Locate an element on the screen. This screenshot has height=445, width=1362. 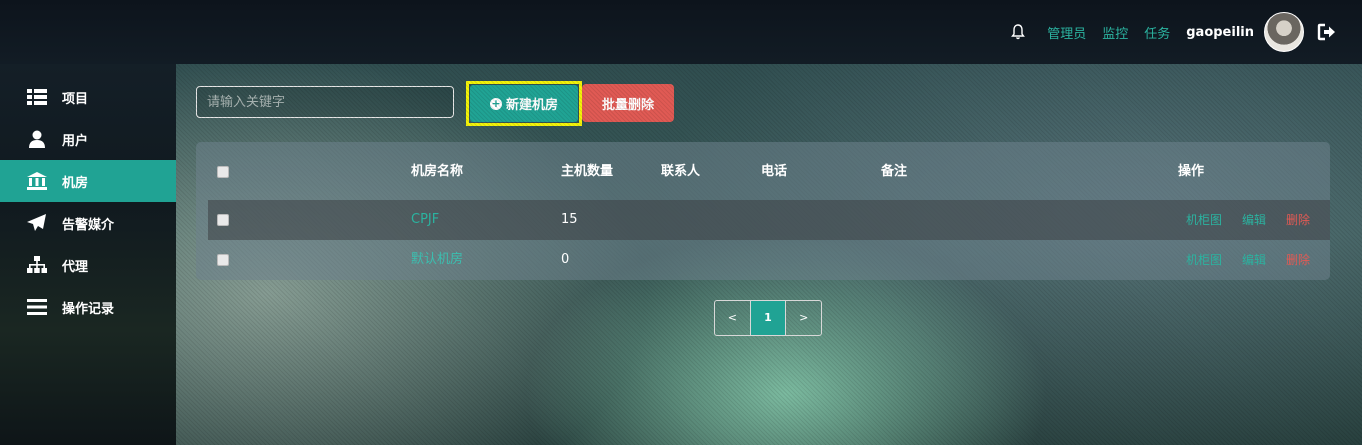
column-header-phone: 电话 is located at coordinates (774, 172).